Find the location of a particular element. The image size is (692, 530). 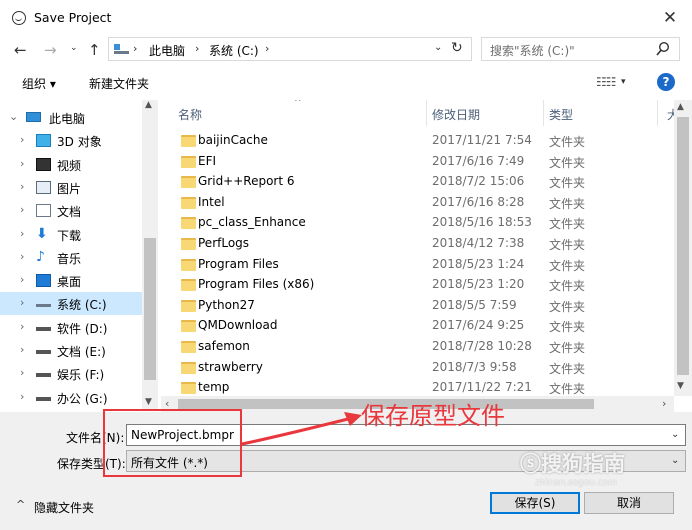

table-row: PerfLogs 2018/4/12 7:38 文件夹 is located at coordinates (403, 244).